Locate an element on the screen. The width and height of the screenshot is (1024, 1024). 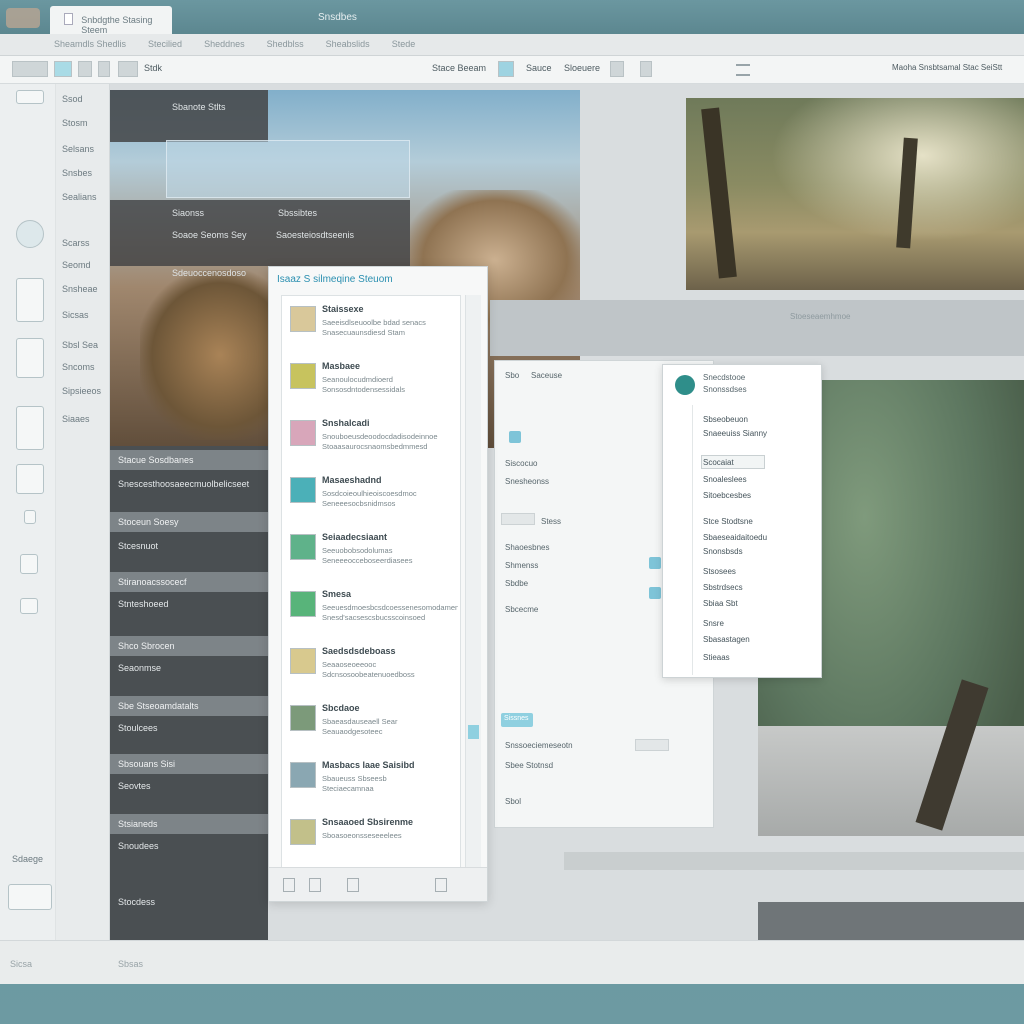
panel-icon is located at coordinates (30, 97).